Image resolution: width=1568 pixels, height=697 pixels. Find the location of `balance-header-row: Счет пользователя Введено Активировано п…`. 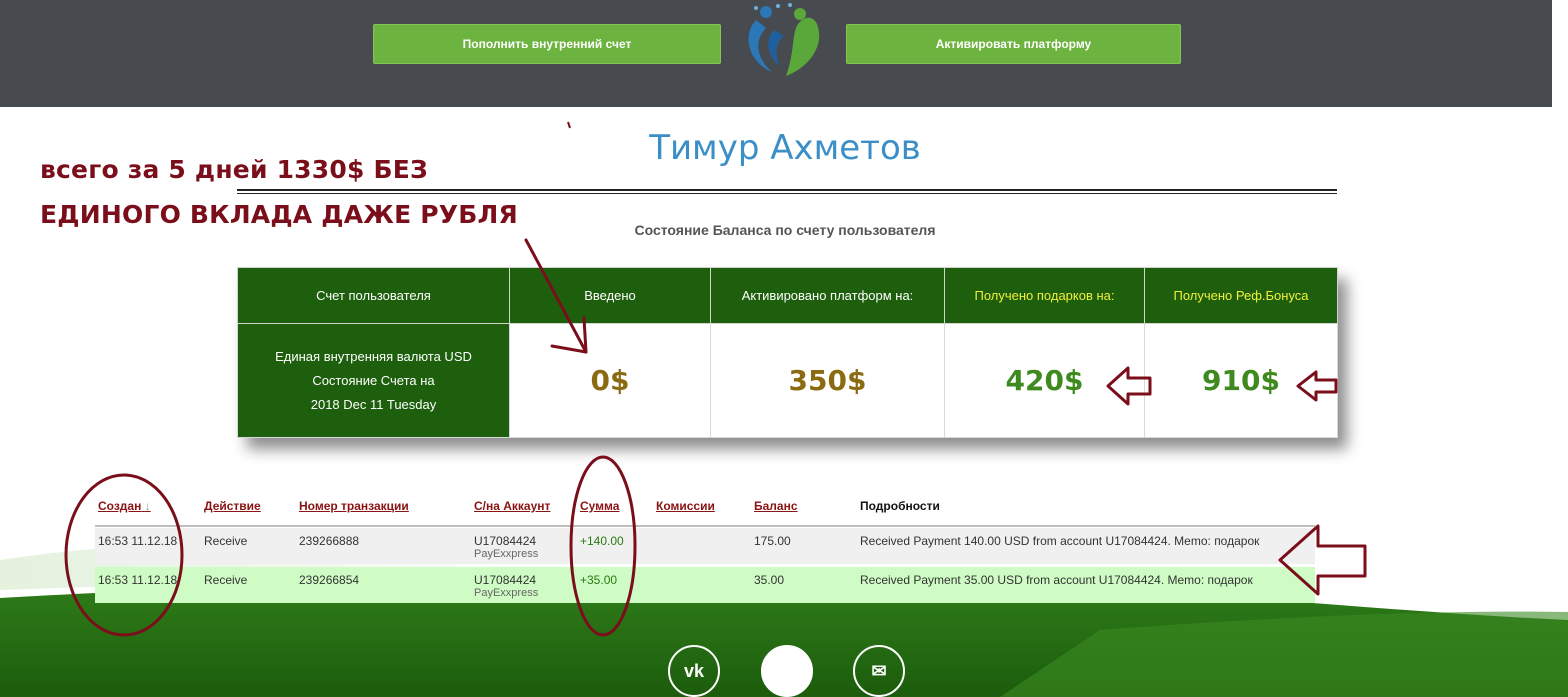

balance-header-row: Счет пользователя Введено Активировано п… is located at coordinates (787, 295).